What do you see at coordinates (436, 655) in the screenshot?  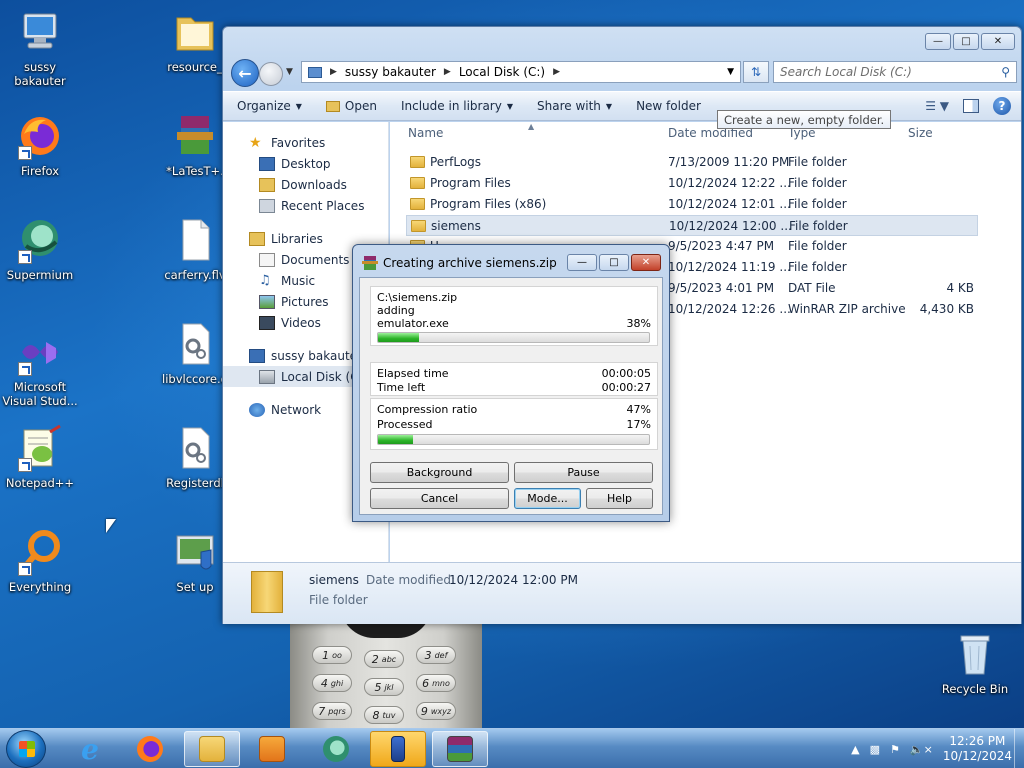 I see `phone-key: 3 def` at bounding box center [436, 655].